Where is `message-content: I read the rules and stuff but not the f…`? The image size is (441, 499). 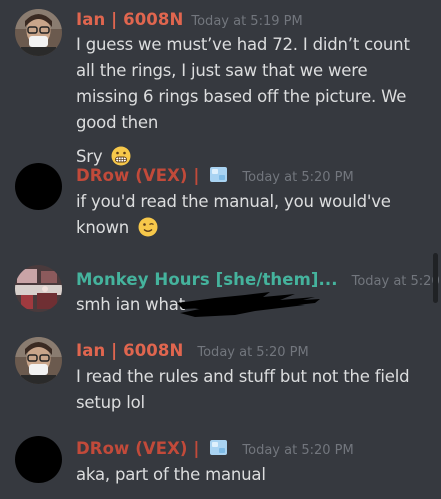
message-content: I read the rules and stuff but not the f… is located at coordinates (246, 390).